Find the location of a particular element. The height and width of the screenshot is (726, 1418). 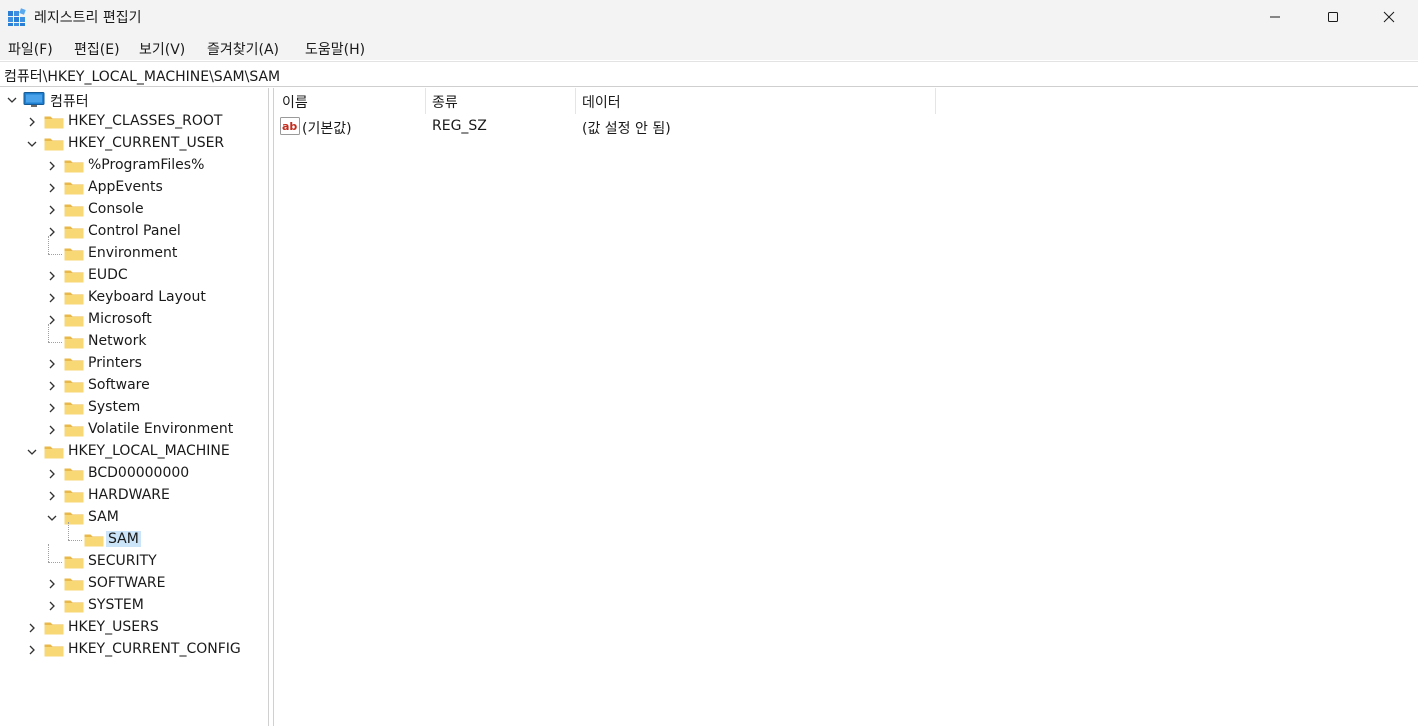

tree-node: AppEvents is located at coordinates (132, 188).